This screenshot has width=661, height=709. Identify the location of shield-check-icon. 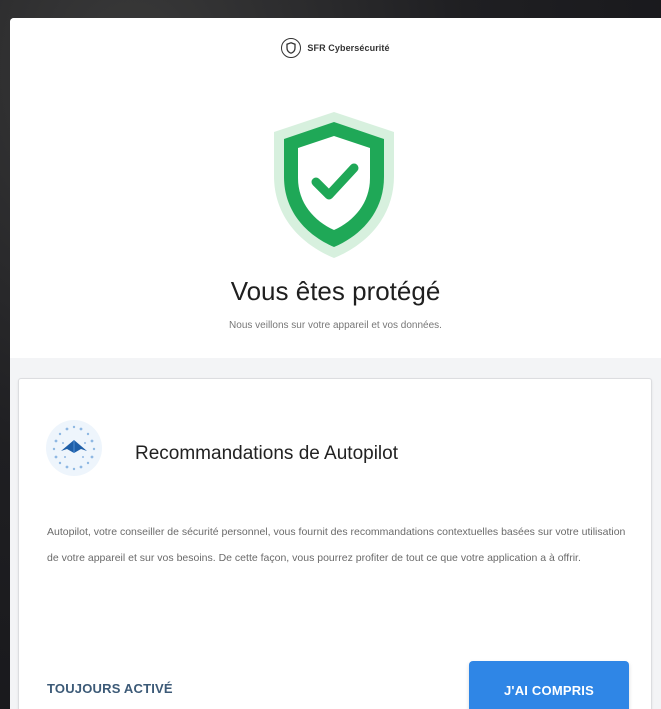
(334, 185).